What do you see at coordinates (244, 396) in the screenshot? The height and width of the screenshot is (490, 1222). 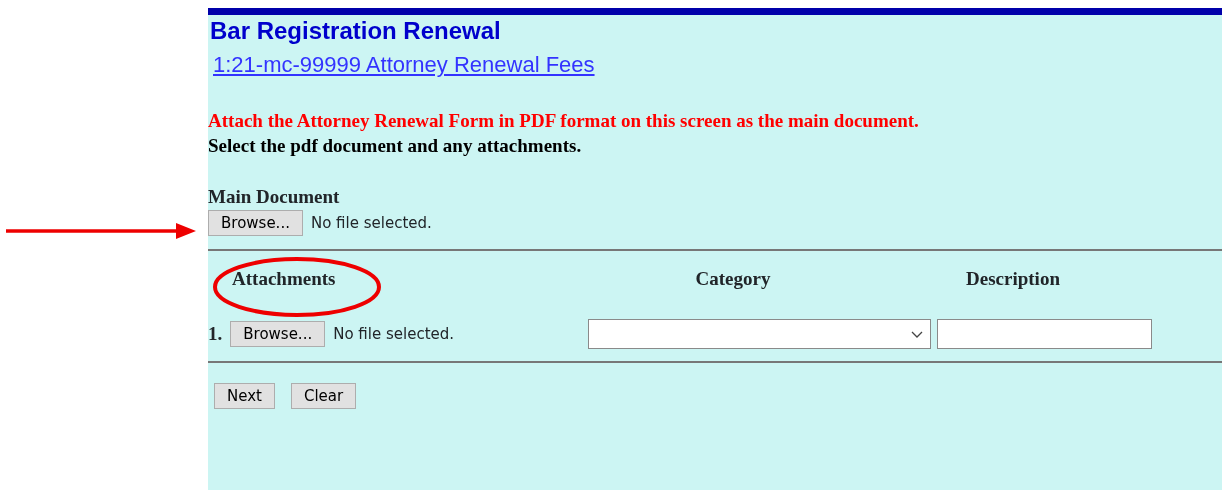 I see `form-button: Next` at bounding box center [244, 396].